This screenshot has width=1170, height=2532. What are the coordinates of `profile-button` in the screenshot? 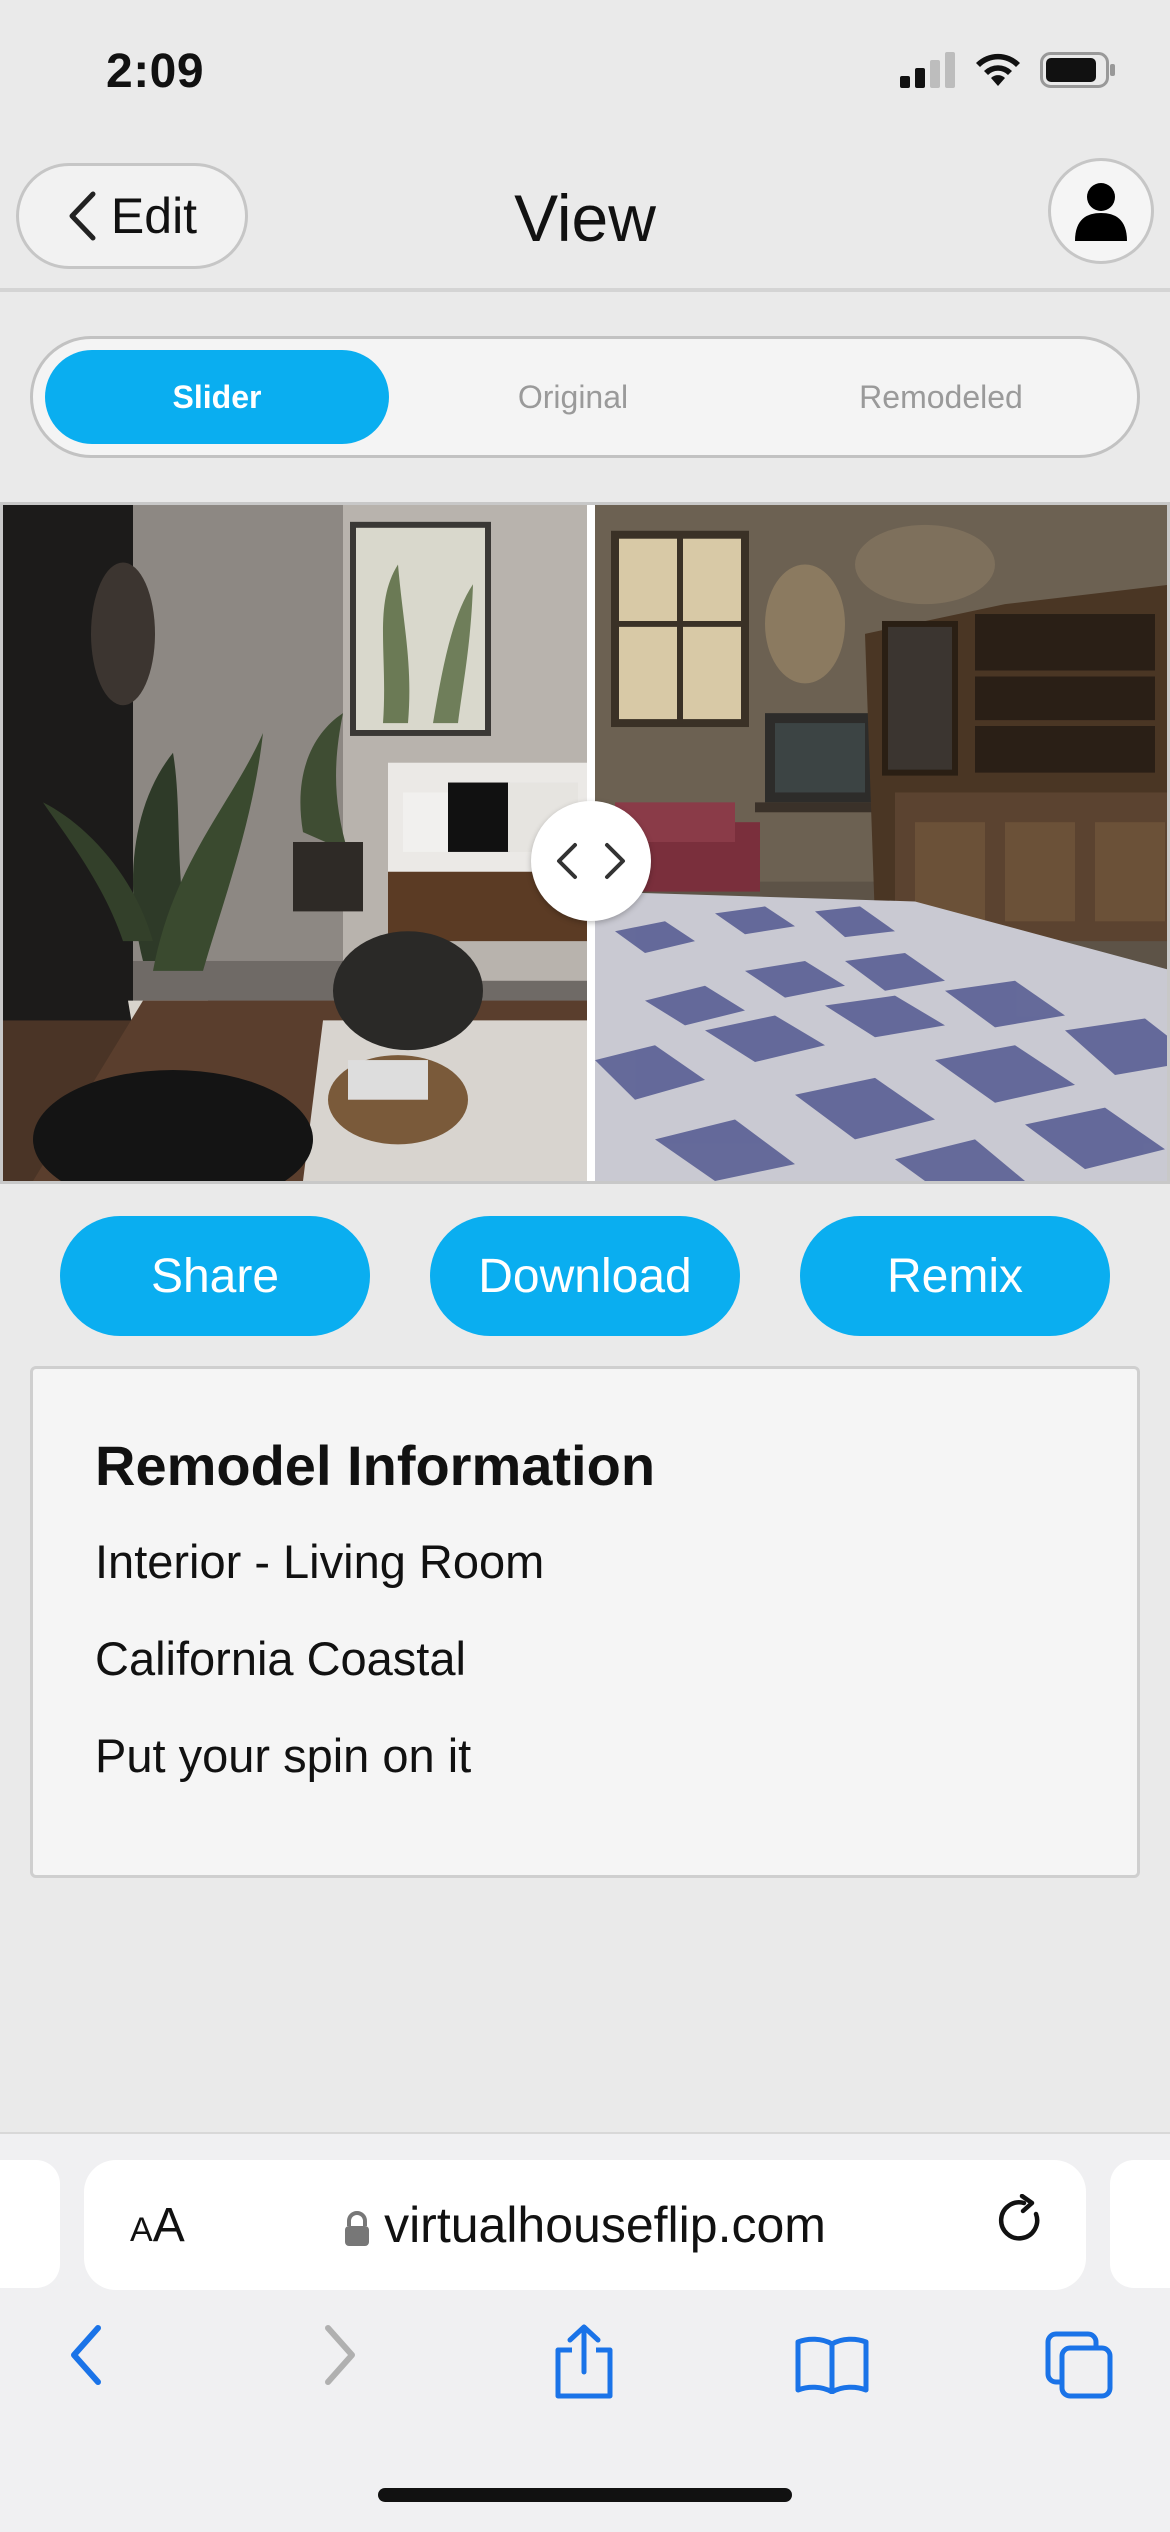 It's located at (1101, 211).